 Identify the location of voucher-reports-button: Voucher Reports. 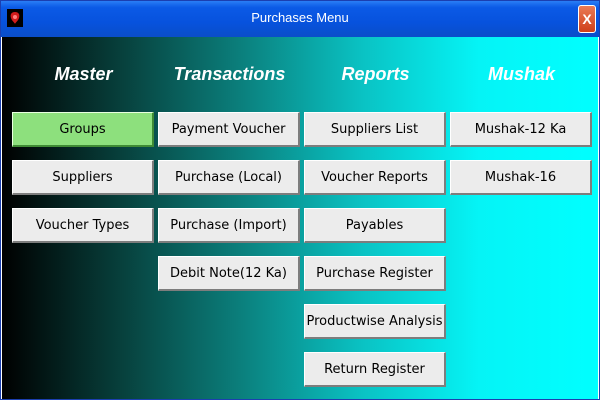
(375, 177).